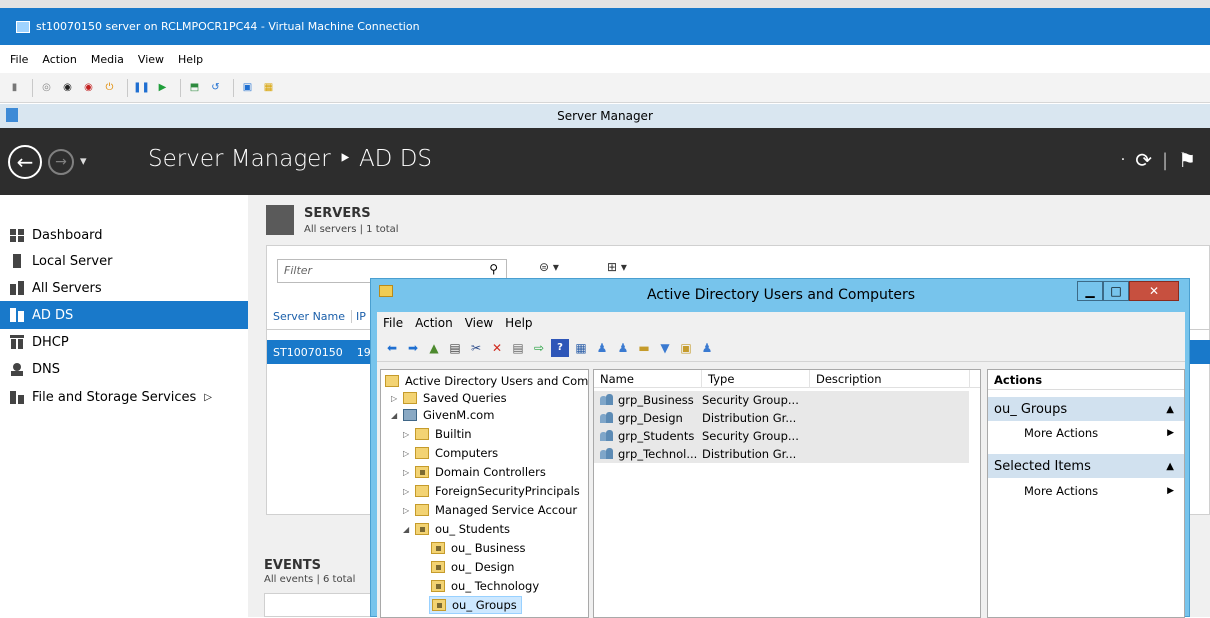 This screenshot has width=1210, height=618. I want to click on refresh-dropdown-icon: ·, so click(1123, 160).